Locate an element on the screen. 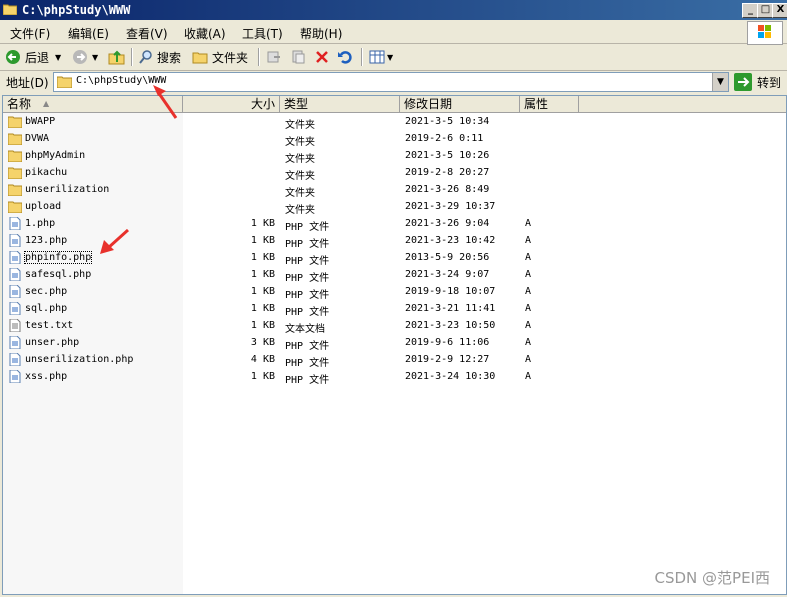 This screenshot has width=787, height=597. file-row: sec.php 1 KB PHP 文件 2019-9-18 10:07 A is located at coordinates (394, 292).